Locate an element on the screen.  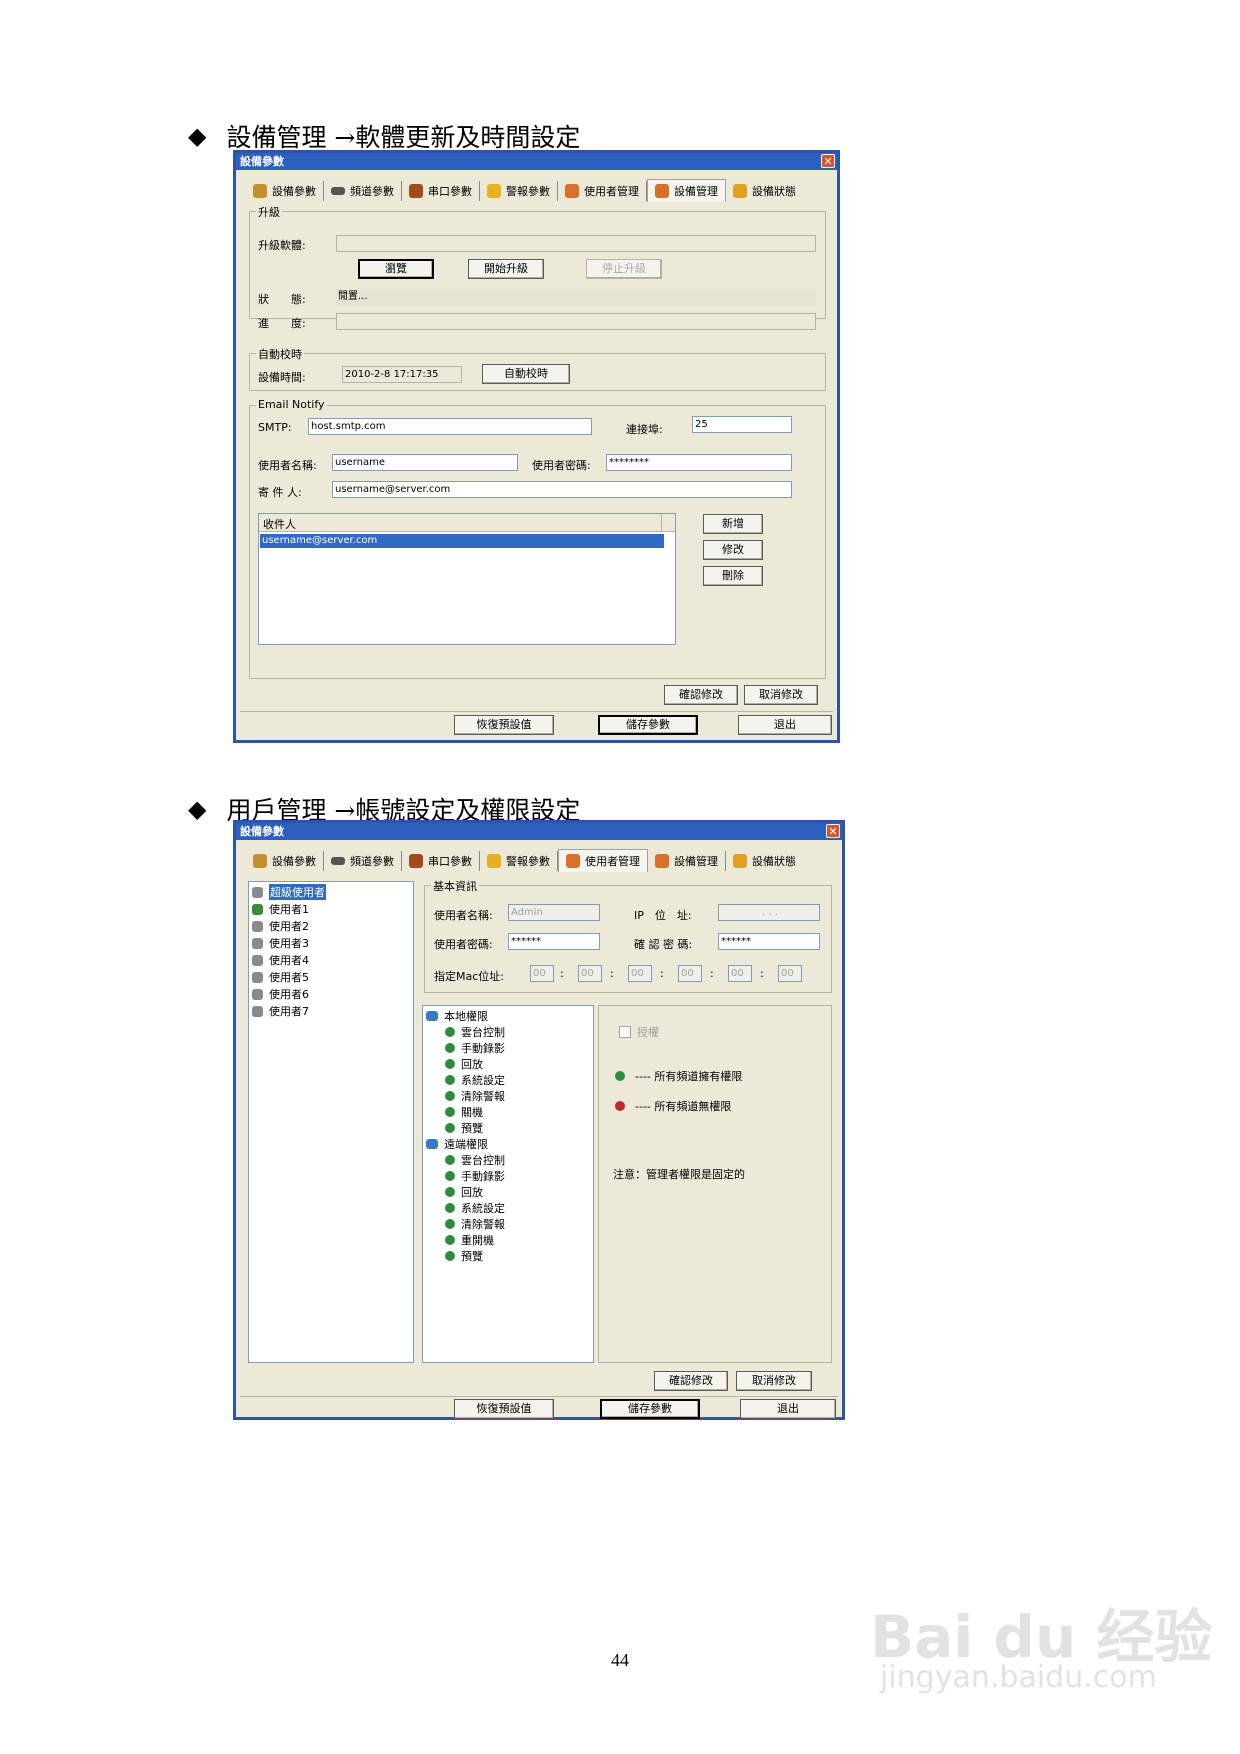
delete-recipient-button: 刪除 is located at coordinates (733, 576).